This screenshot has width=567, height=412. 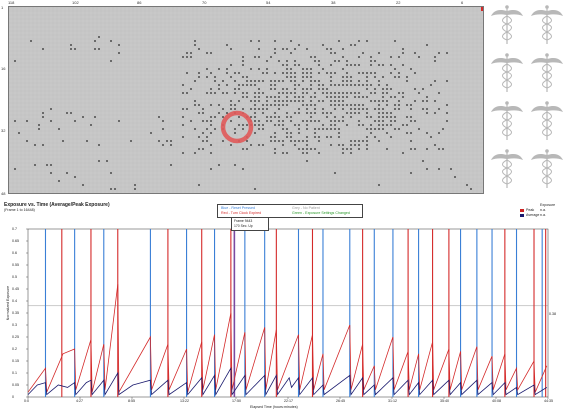 What do you see at coordinates (444, 401) in the screenshot?
I see `x-tick-label: 35:40` at bounding box center [444, 401].